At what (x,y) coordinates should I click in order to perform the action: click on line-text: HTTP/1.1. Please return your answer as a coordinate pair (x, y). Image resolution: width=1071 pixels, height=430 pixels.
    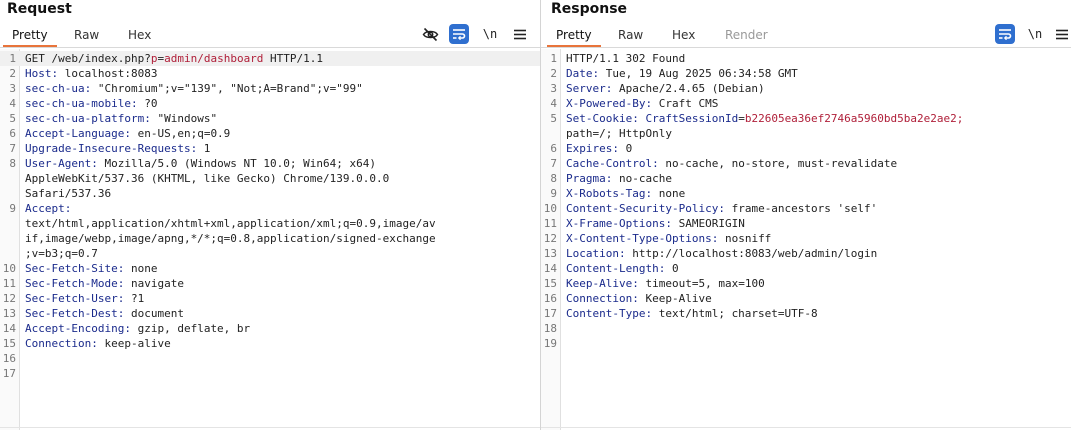
    Looking at the image, I should click on (293, 58).